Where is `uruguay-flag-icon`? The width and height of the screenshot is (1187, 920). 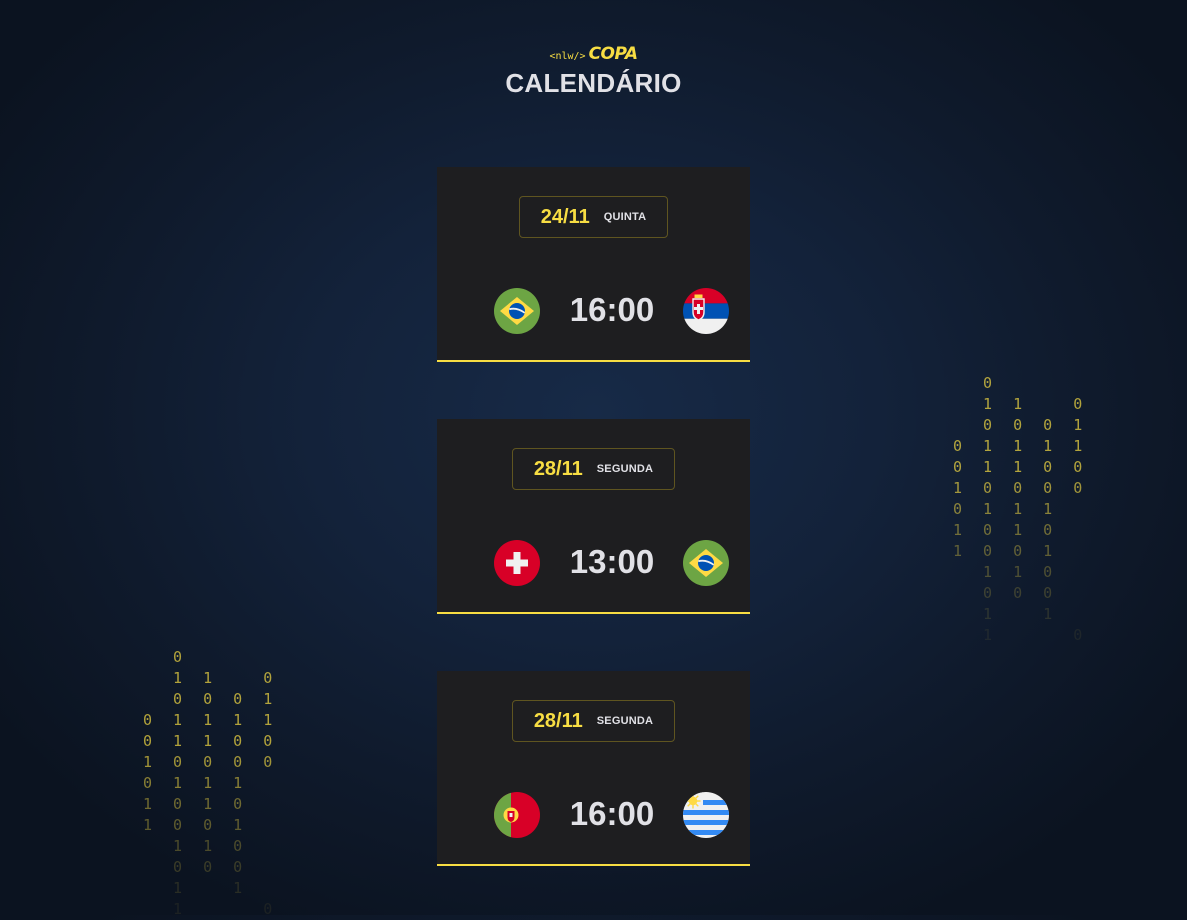
uruguay-flag-icon is located at coordinates (706, 815).